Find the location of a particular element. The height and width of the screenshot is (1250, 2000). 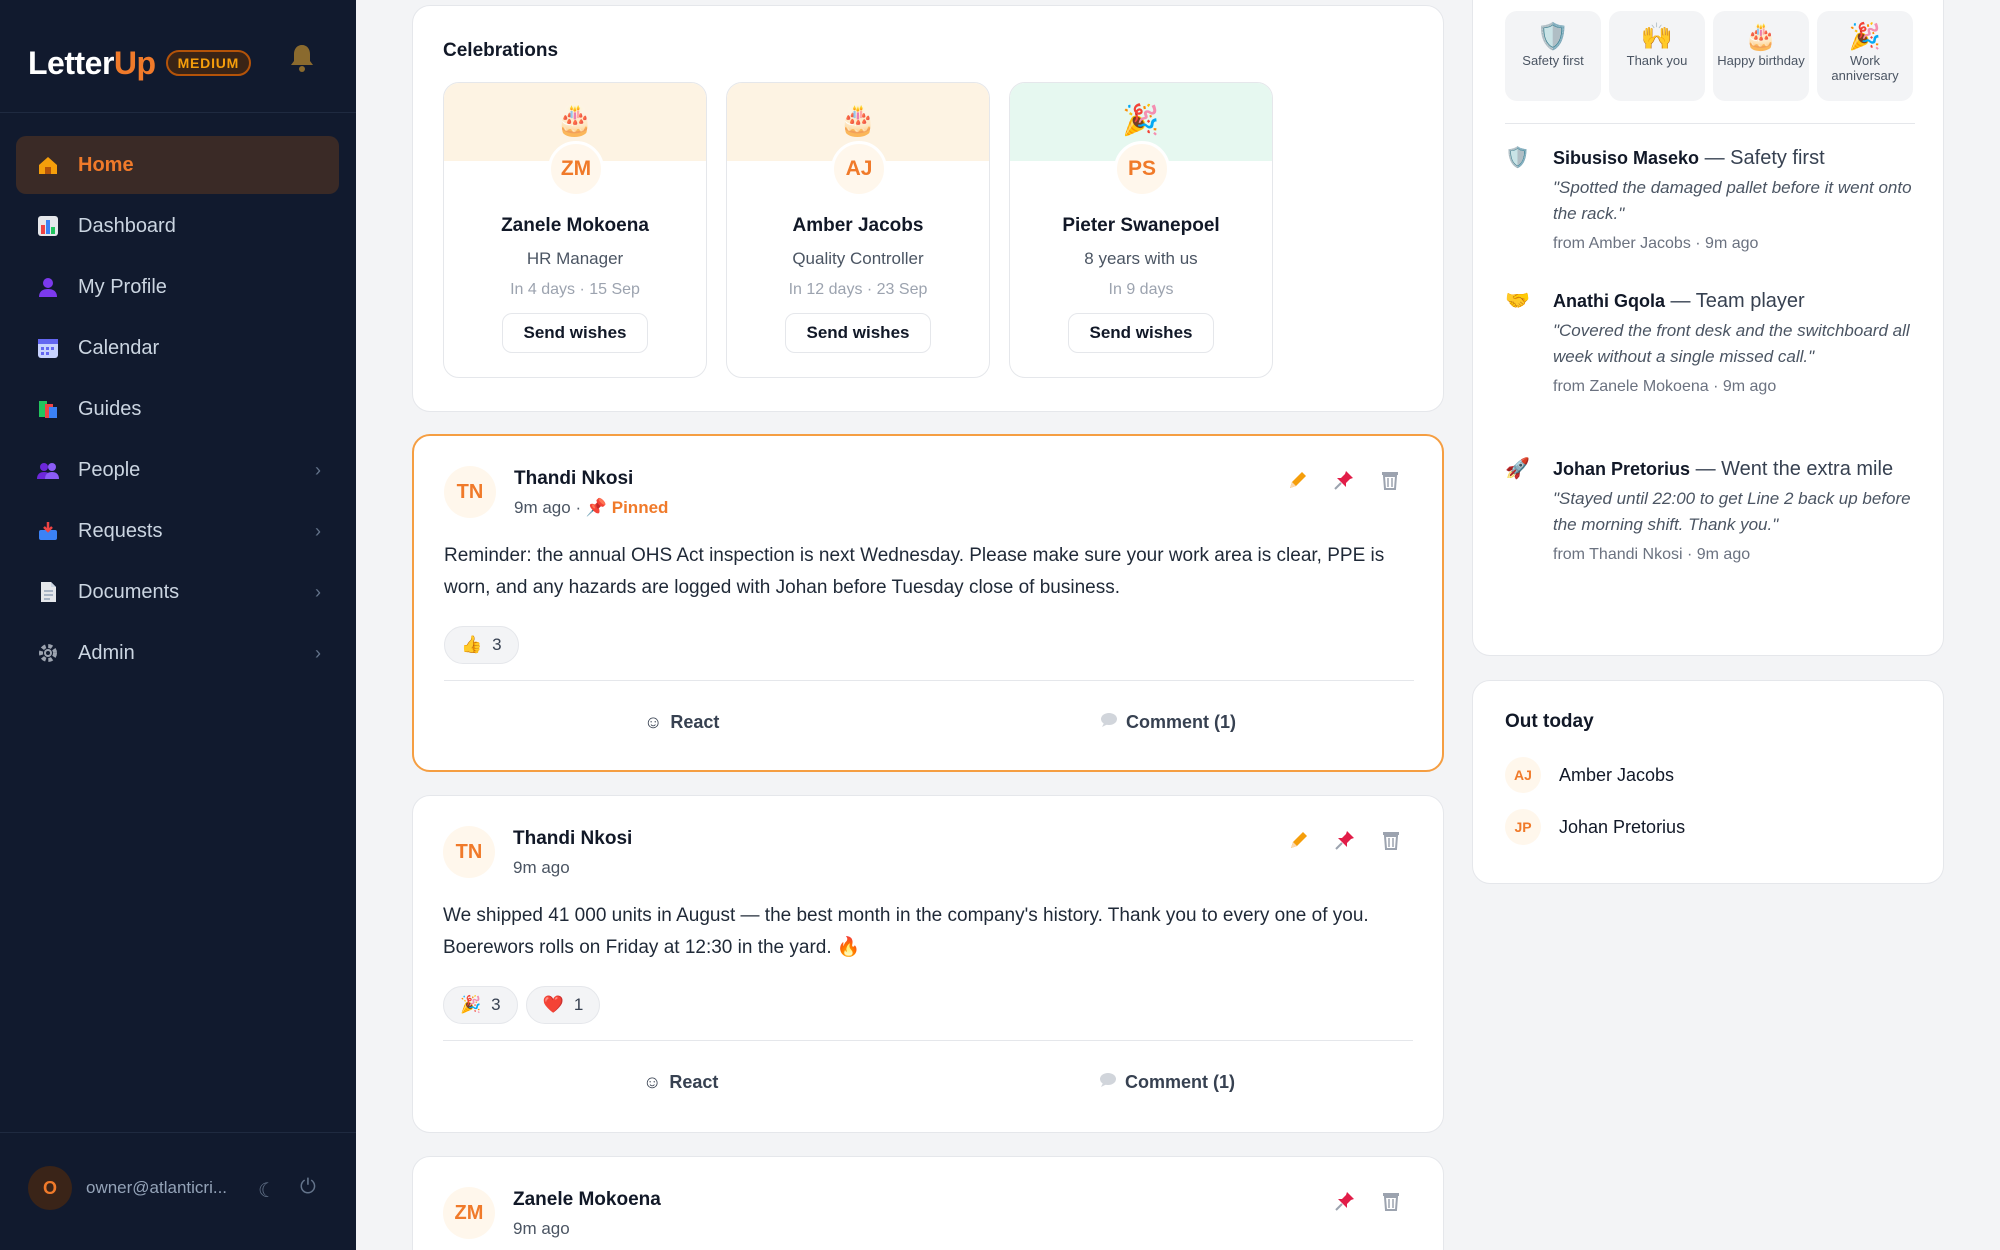

user-account: O owner@atlanticri... ☾ ⏻ is located at coordinates (178, 1188).